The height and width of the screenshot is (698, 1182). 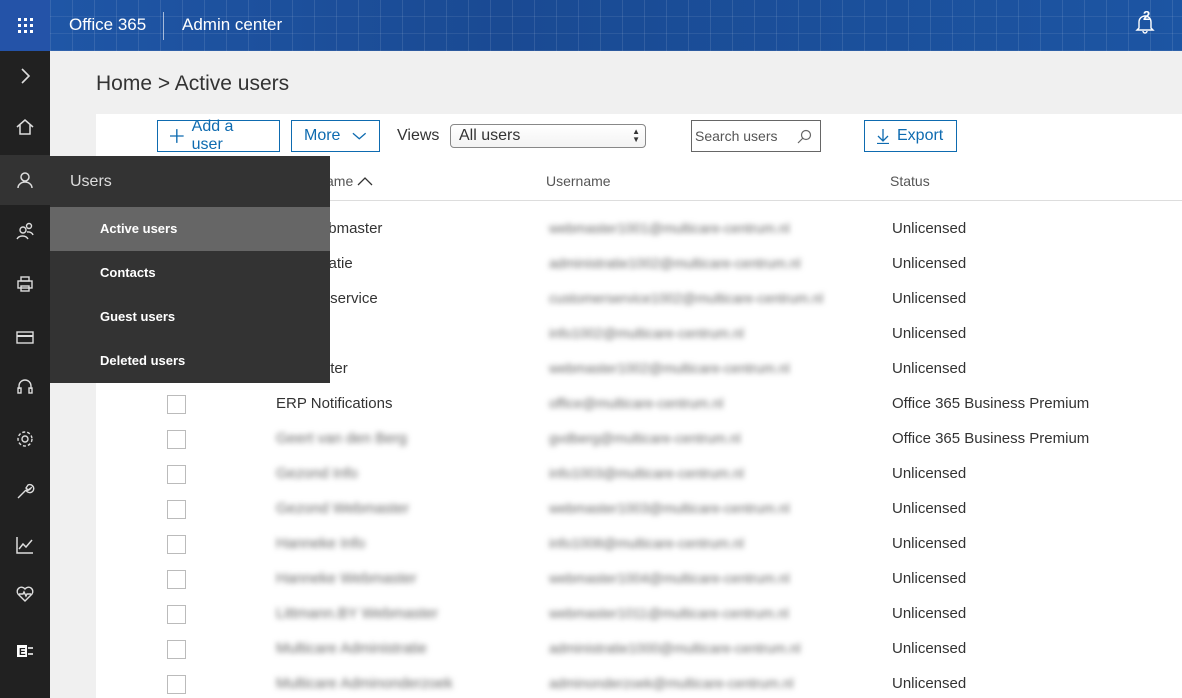 I want to click on row-username: info1002@multicare-centrum.nl, so click(x=646, y=333).